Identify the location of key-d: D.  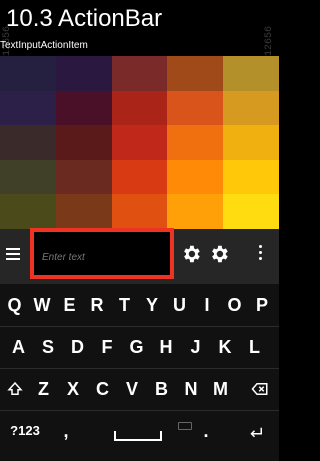
(77, 347).